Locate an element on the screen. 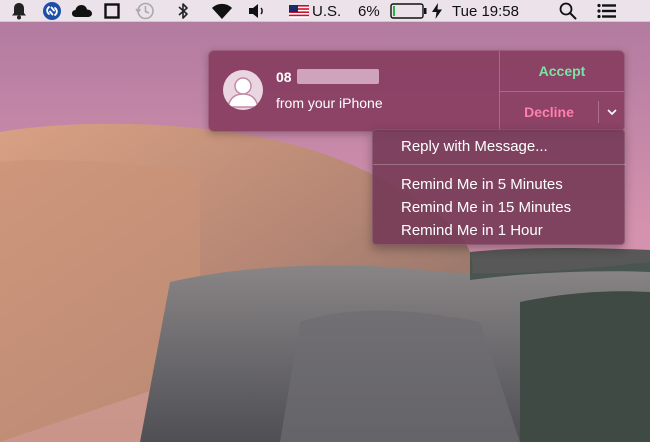 Image resolution: width=650 pixels, height=442 pixels. input-source-text: U.S. is located at coordinates (327, 11).